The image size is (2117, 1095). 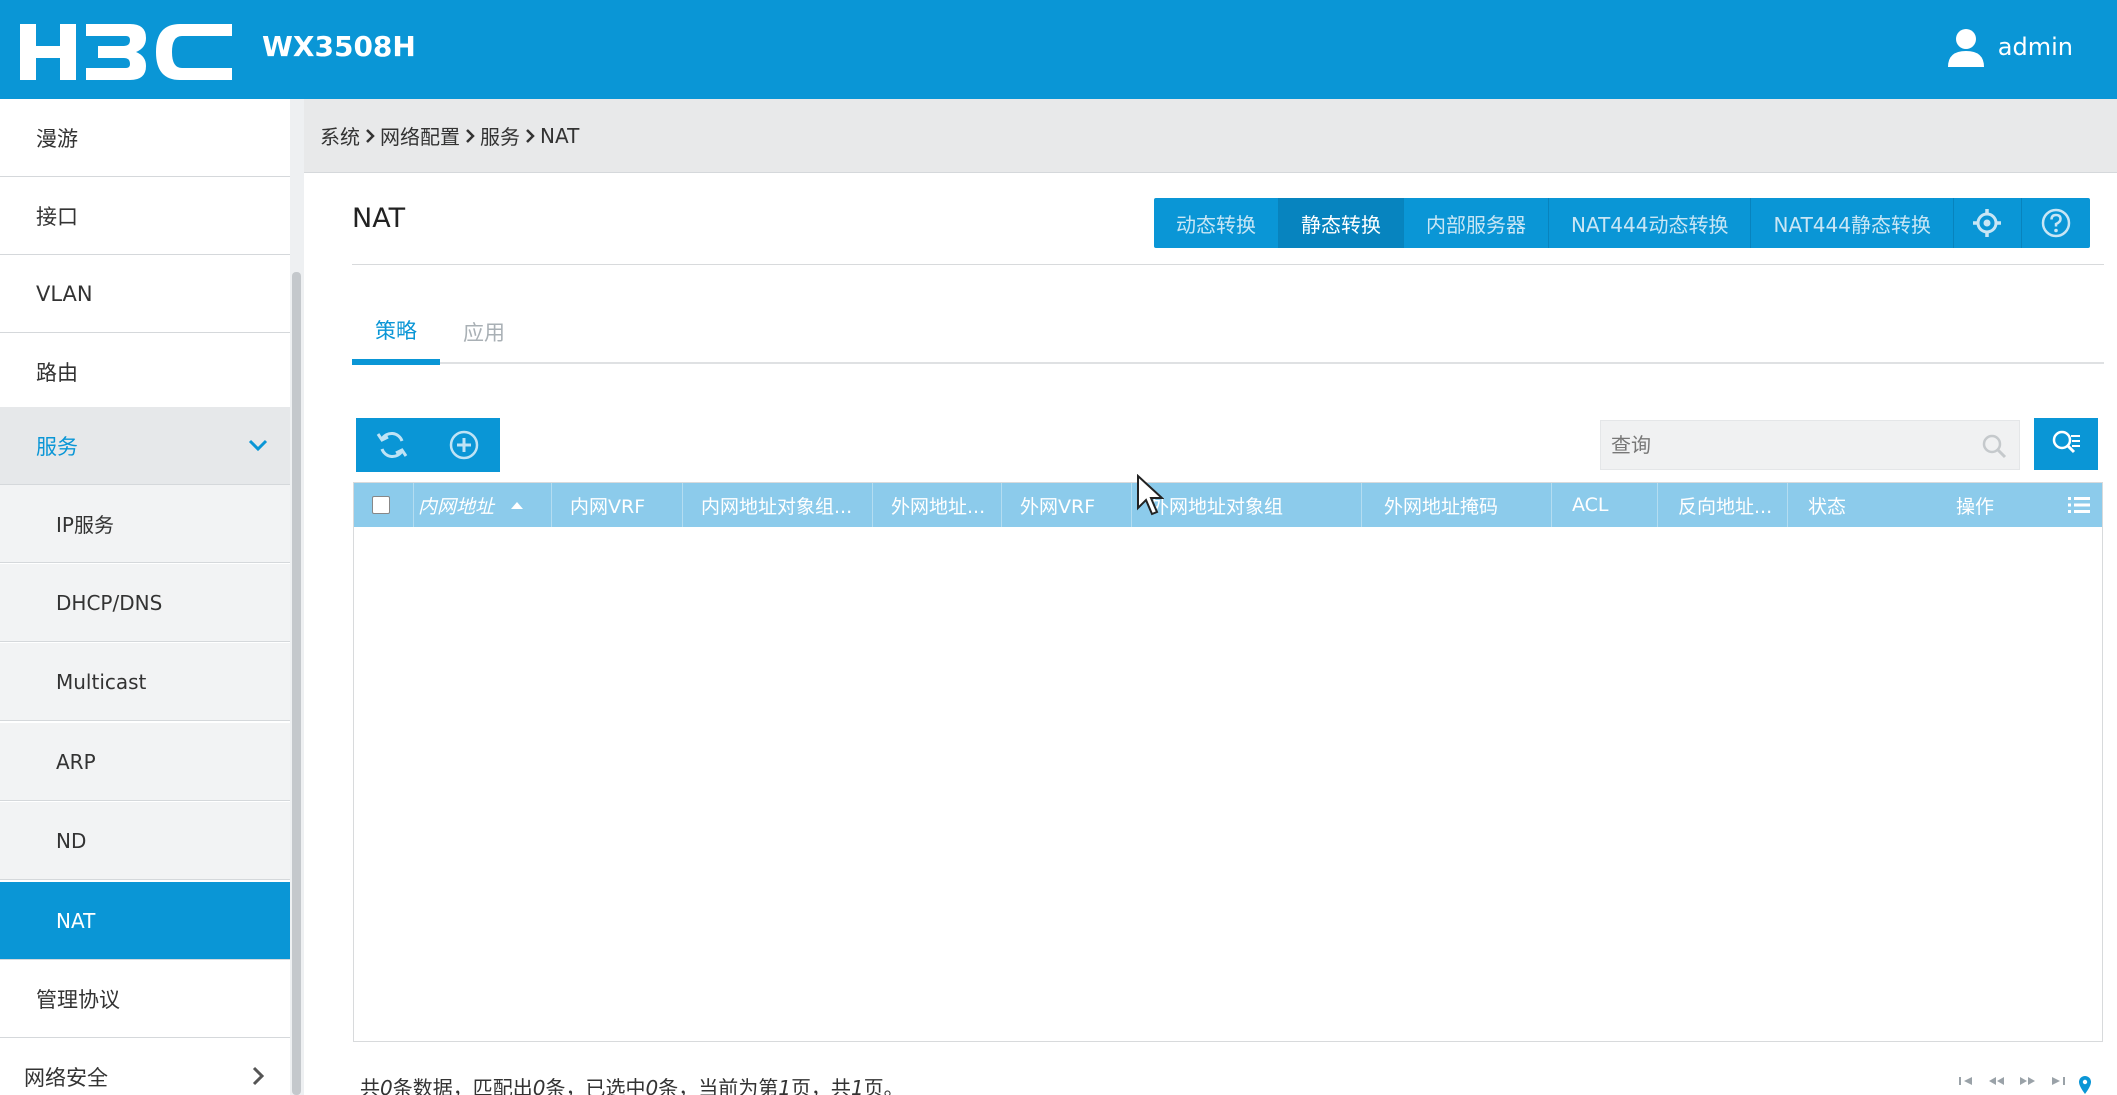 What do you see at coordinates (1997, 1081) in the screenshot?
I see `prev-page-icon` at bounding box center [1997, 1081].